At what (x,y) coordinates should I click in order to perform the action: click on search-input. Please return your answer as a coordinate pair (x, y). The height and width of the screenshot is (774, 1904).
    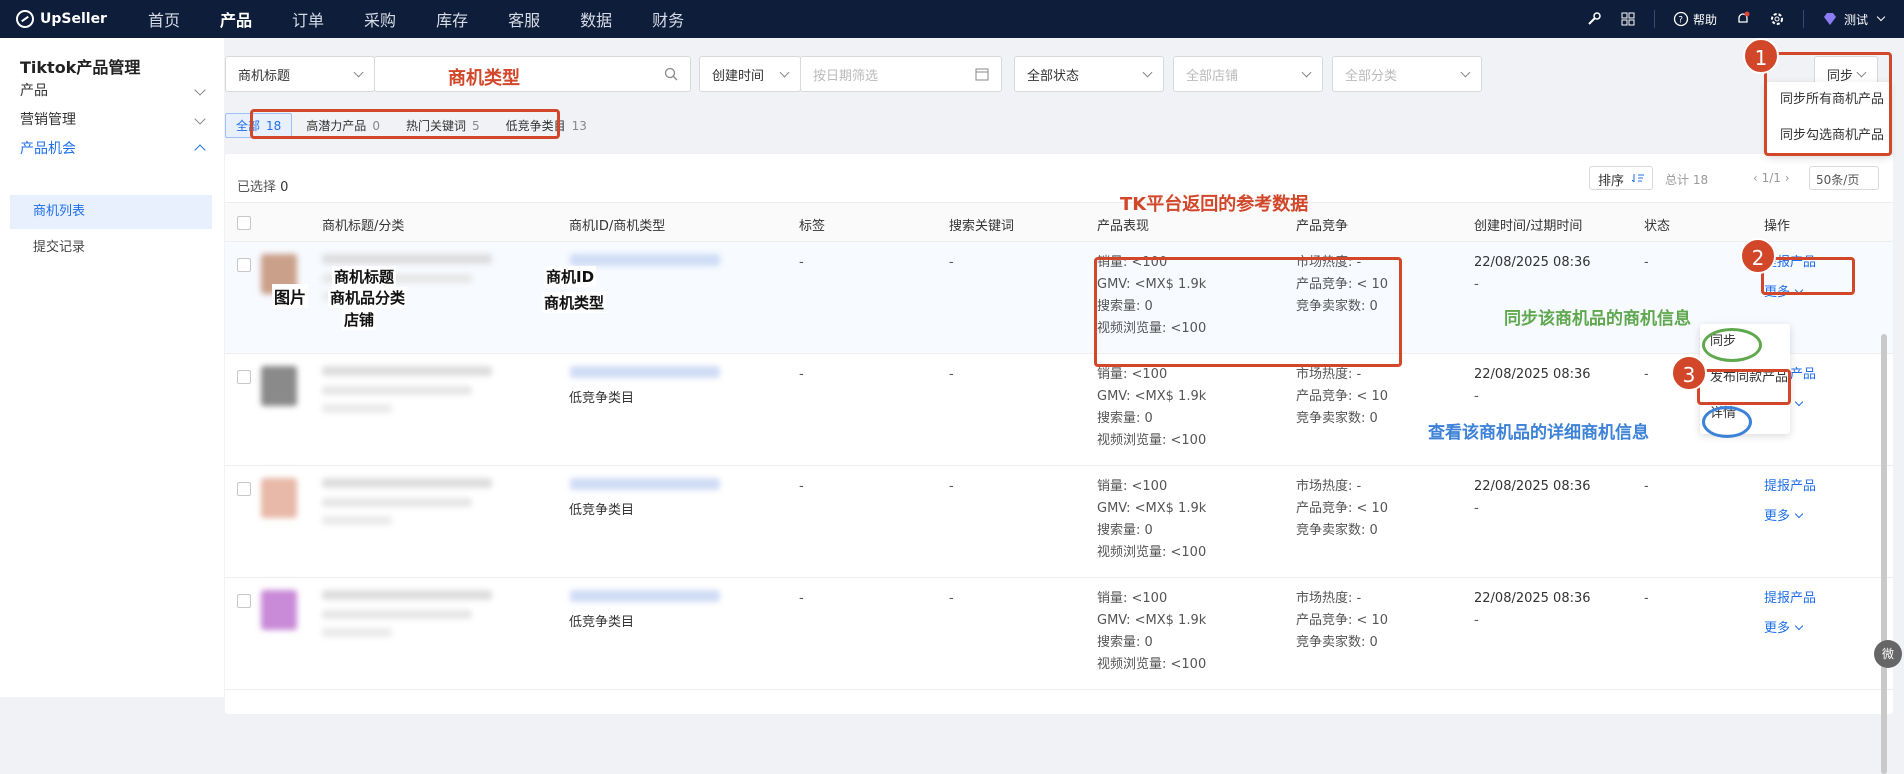
    Looking at the image, I should click on (532, 74).